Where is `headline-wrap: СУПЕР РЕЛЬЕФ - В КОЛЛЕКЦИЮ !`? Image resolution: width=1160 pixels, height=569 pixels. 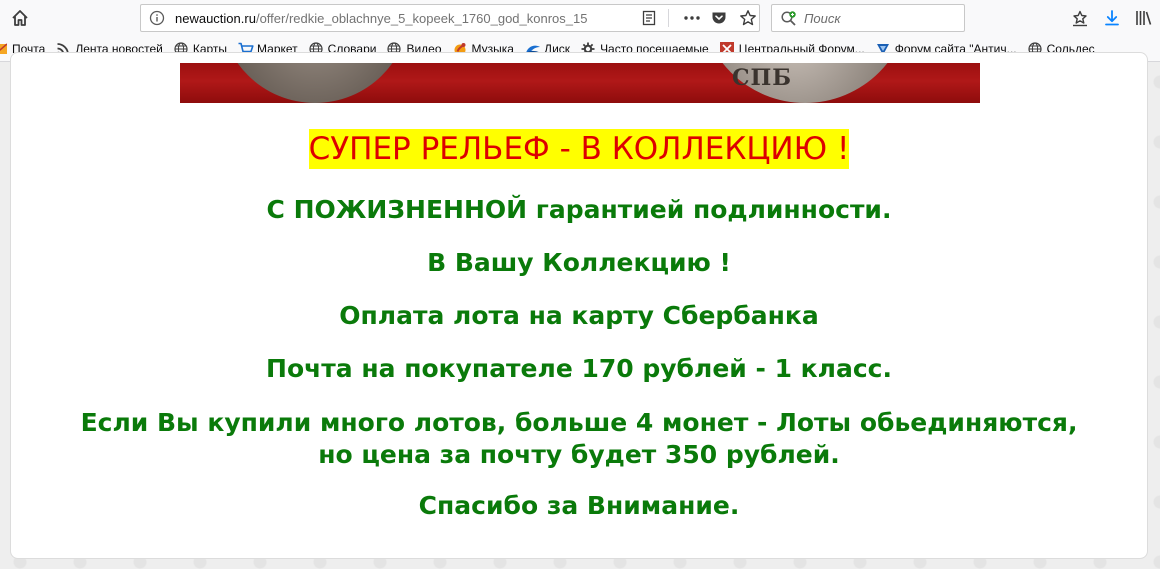
headline-wrap: СУПЕР РЕЛЬЕФ - В КОЛЛЕКЦИЮ ! is located at coordinates (579, 149).